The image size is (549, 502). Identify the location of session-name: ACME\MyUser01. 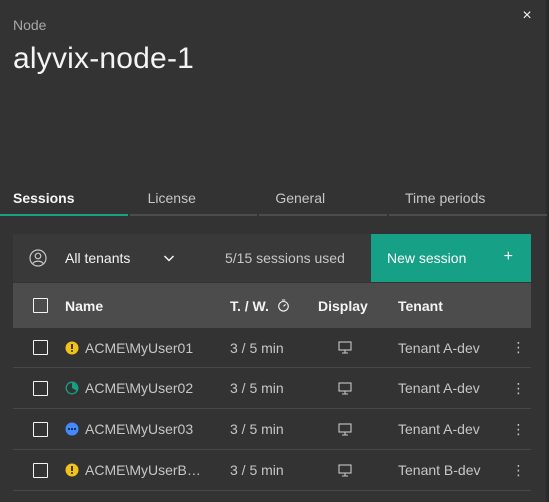
(139, 347).